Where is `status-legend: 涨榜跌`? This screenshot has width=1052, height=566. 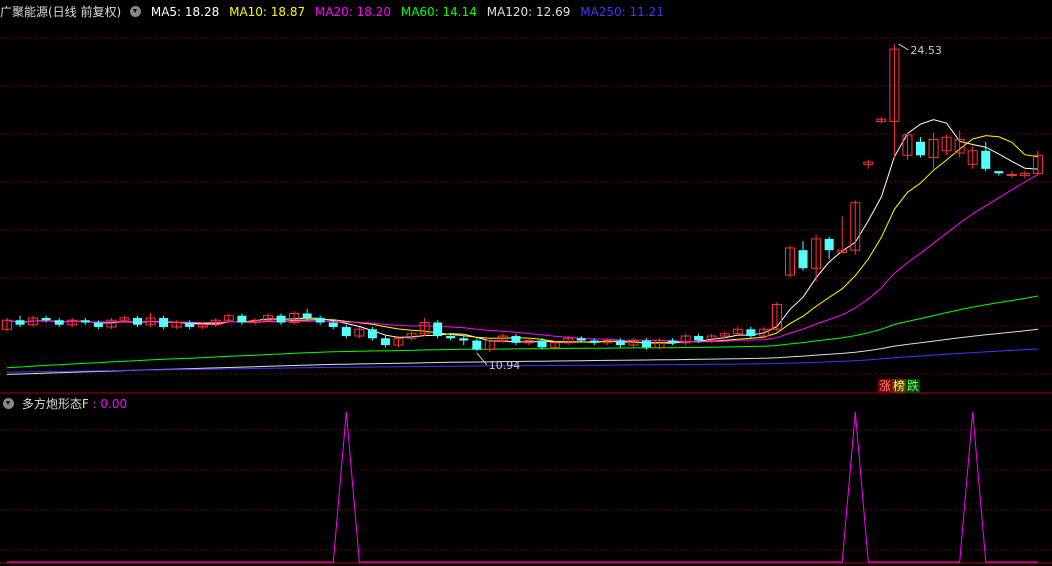 status-legend: 涨榜跌 is located at coordinates (899, 386).